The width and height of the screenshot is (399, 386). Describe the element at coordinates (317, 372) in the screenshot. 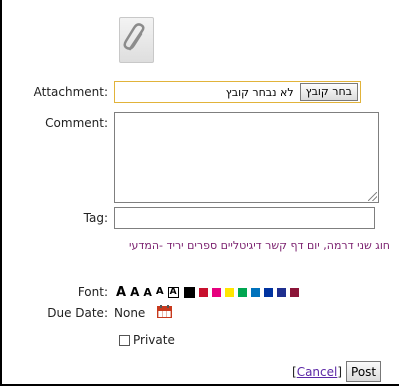

I see `cancel-link: Cancel` at that location.